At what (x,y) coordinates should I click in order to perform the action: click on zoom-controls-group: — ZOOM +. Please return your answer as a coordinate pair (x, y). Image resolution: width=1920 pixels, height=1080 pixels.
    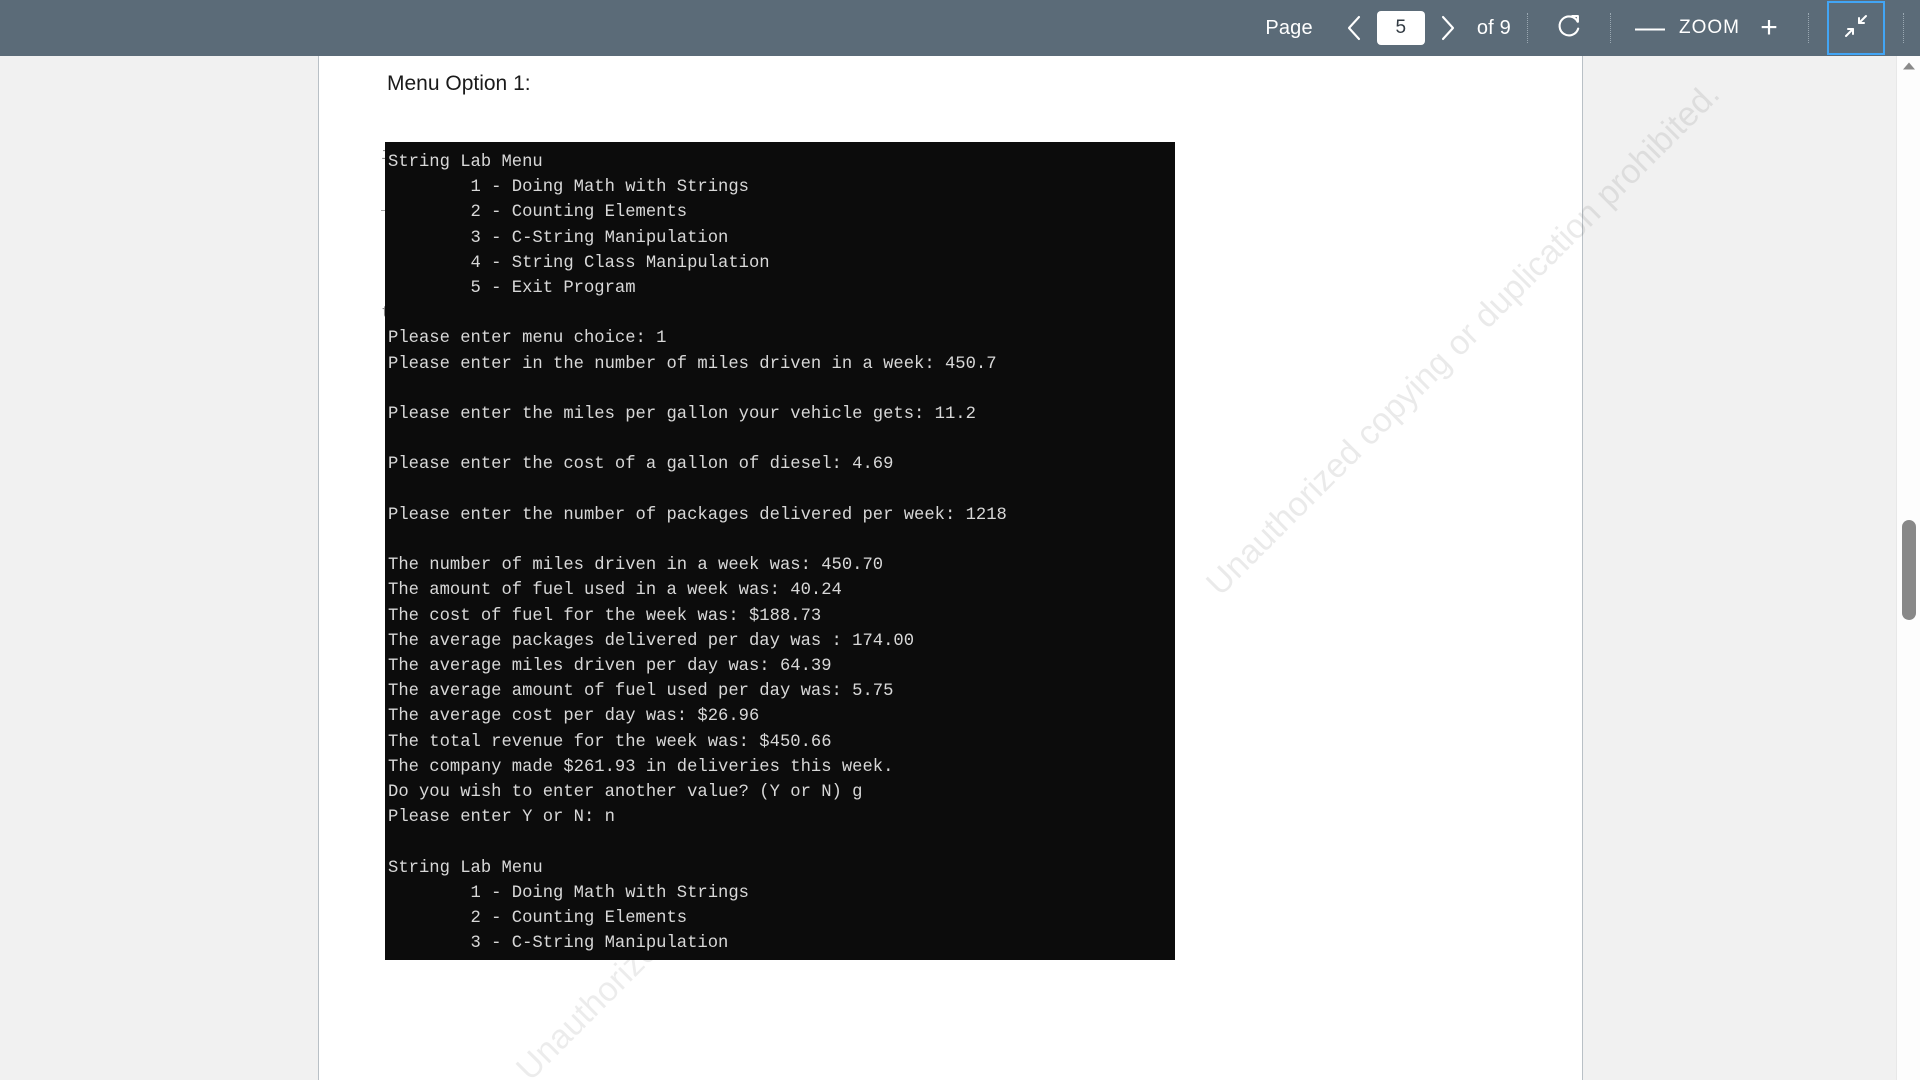
    Looking at the image, I should click on (1709, 28).